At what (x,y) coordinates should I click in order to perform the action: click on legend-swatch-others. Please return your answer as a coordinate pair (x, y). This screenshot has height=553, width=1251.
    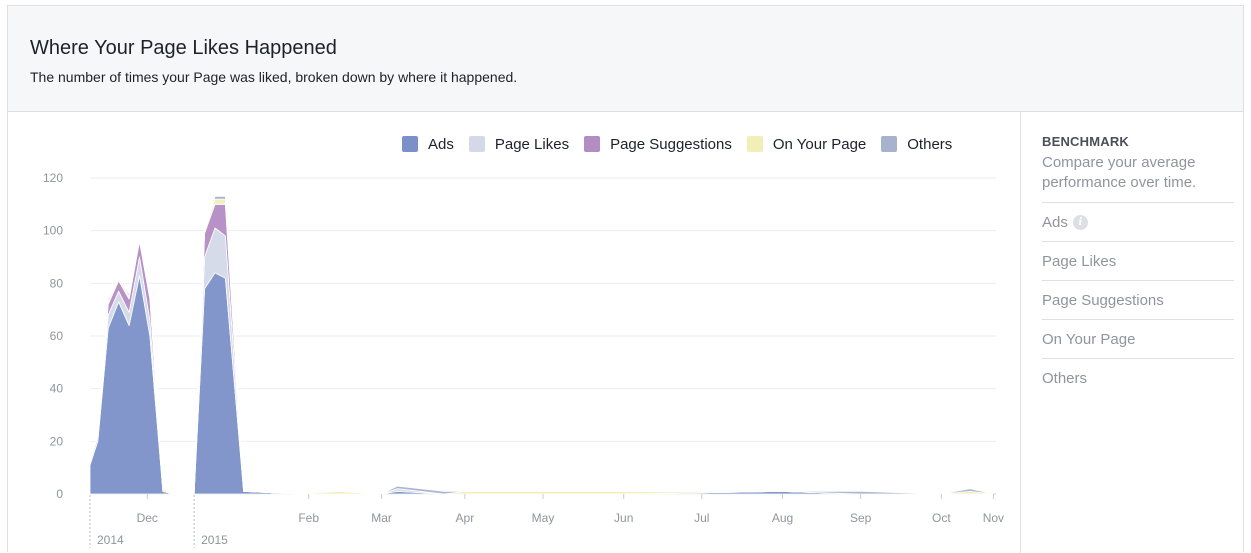
    Looking at the image, I should click on (889, 144).